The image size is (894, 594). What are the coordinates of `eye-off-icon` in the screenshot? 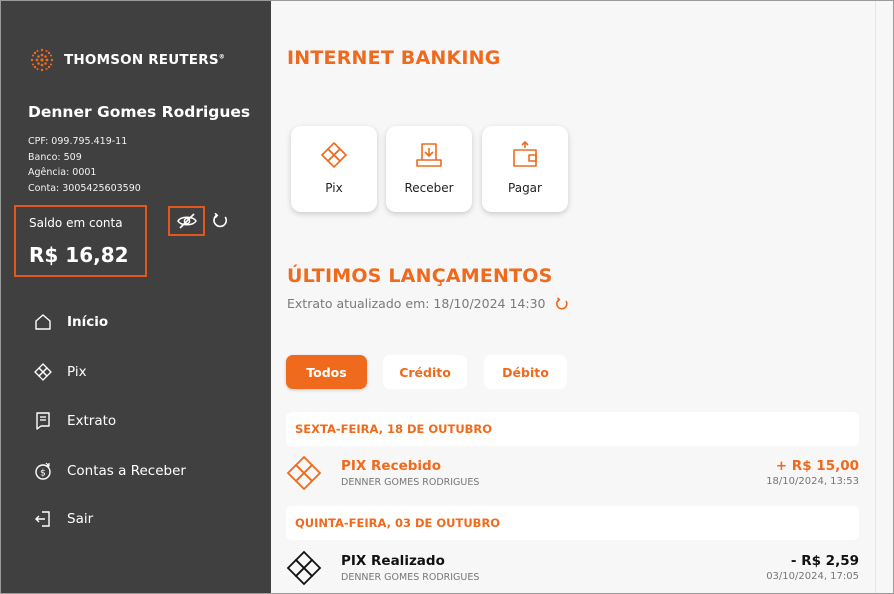 It's located at (186, 221).